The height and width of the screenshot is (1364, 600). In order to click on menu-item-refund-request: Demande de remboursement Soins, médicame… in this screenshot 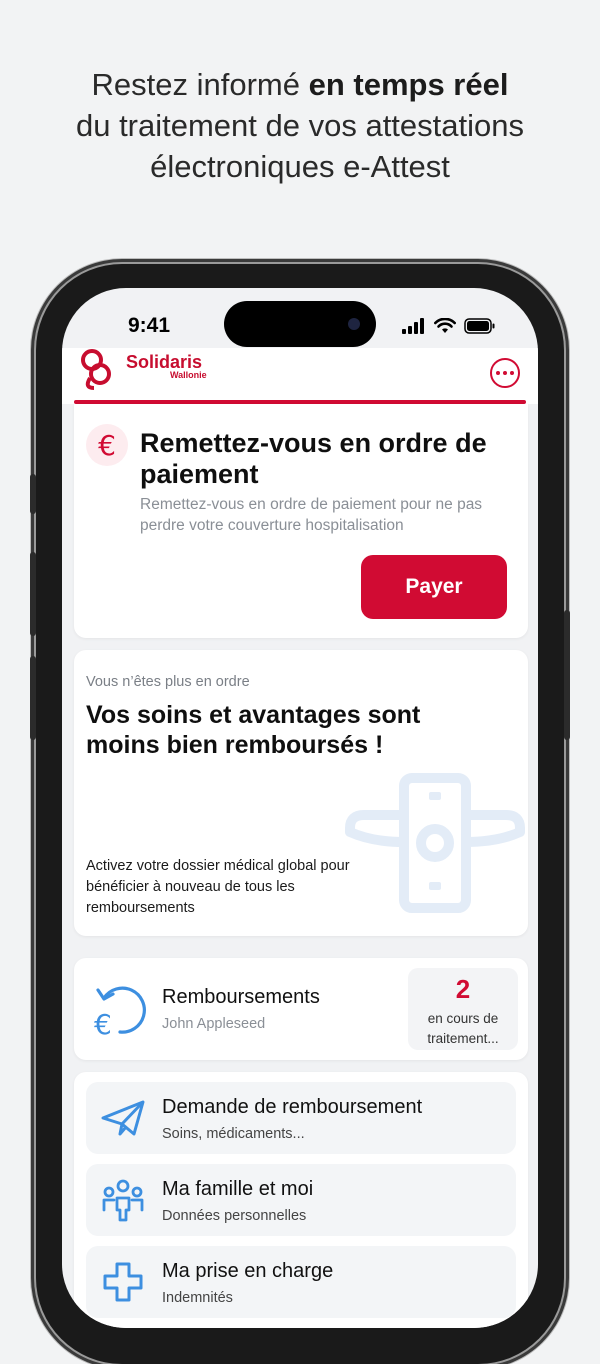, I will do `click(301, 1118)`.